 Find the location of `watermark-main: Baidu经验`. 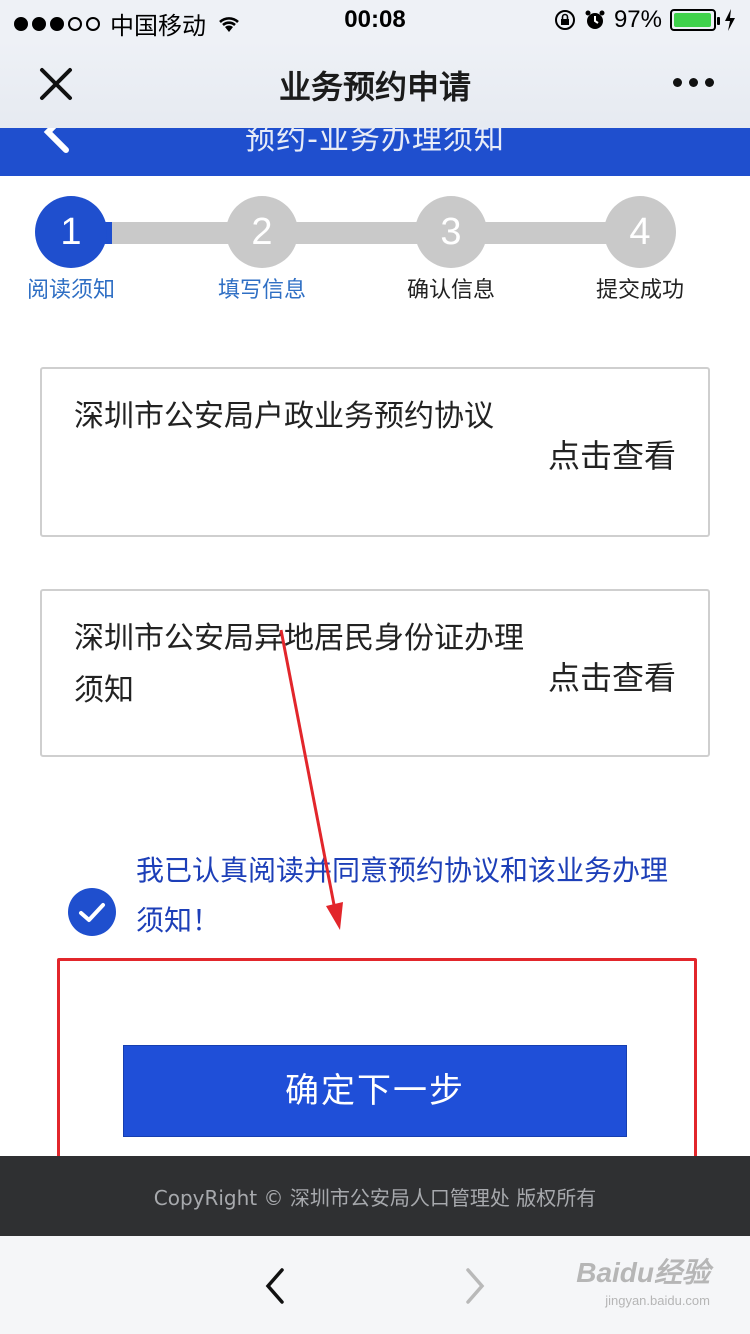

watermark-main: Baidu经验 is located at coordinates (643, 1272).